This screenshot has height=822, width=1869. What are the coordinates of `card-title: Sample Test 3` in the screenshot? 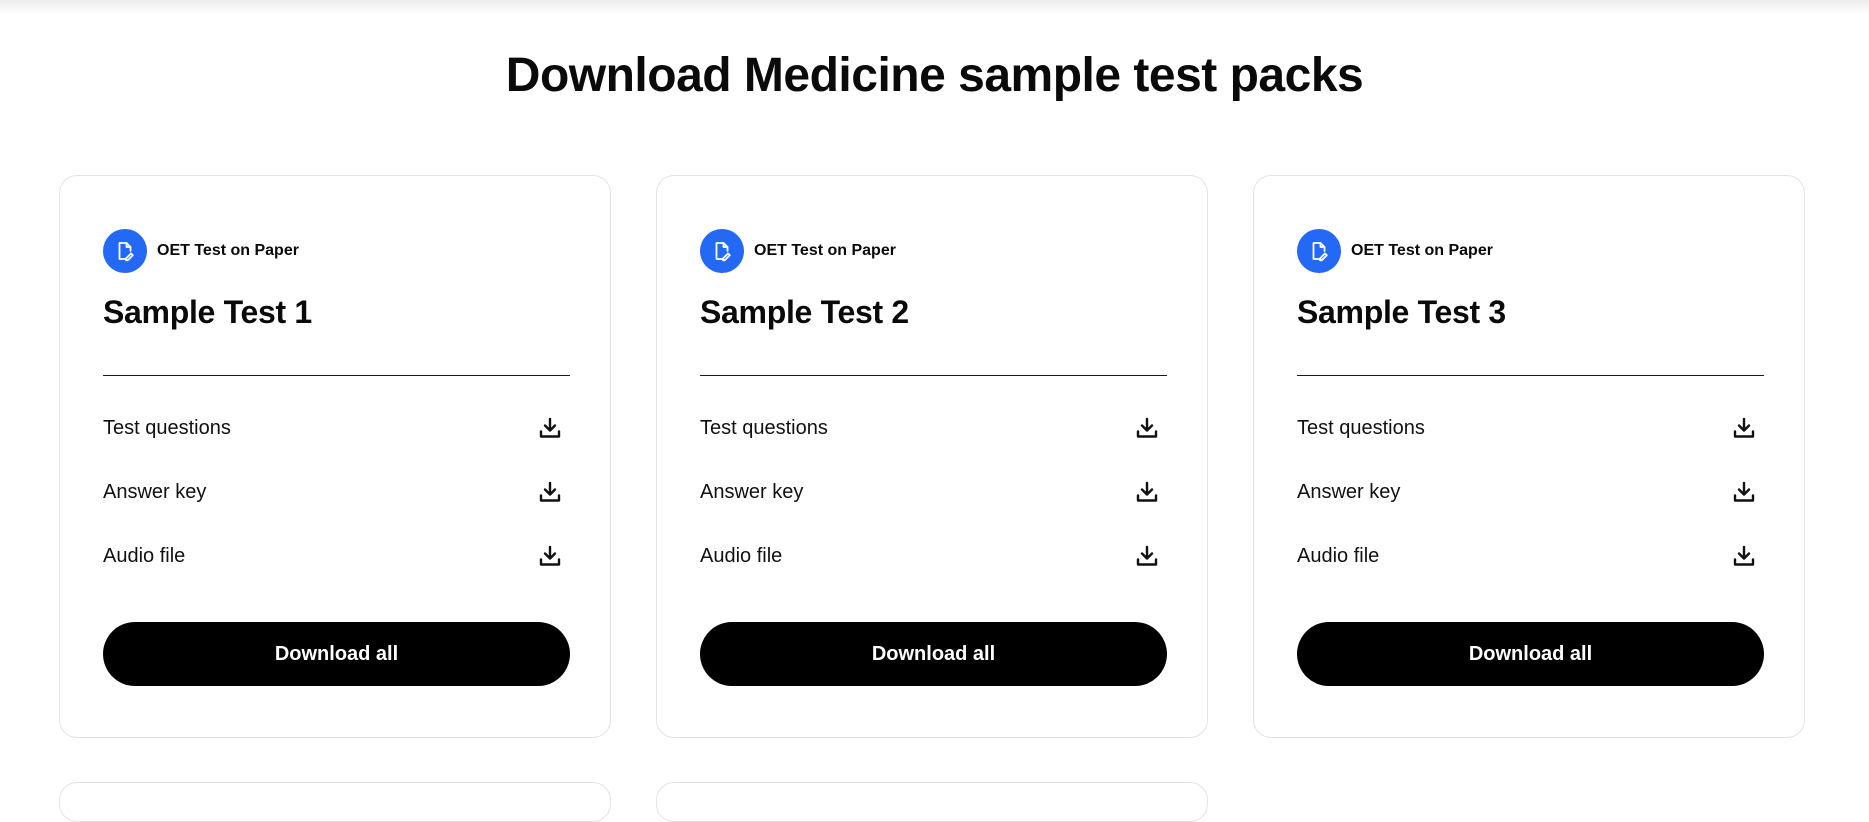 It's located at (1401, 312).